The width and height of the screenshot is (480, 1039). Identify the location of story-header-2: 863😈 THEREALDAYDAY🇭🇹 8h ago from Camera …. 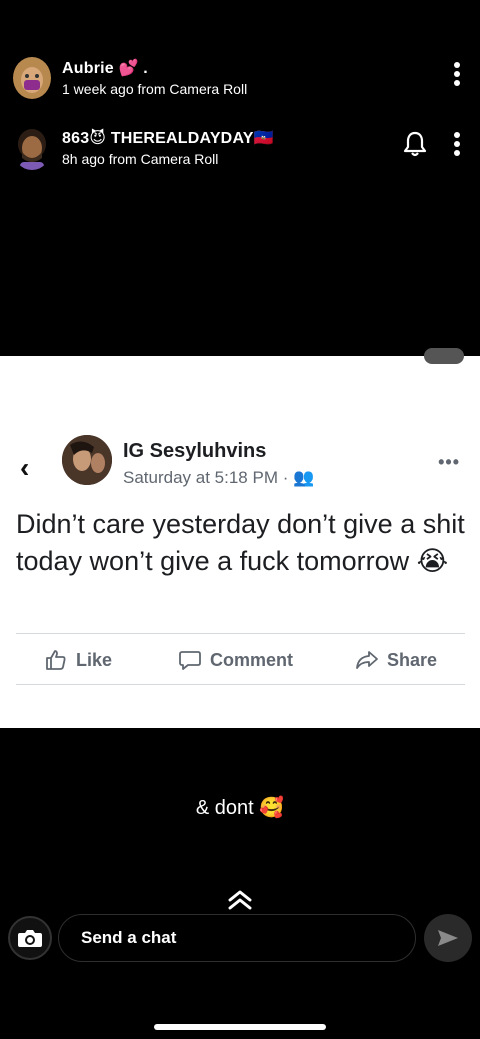
(240, 150).